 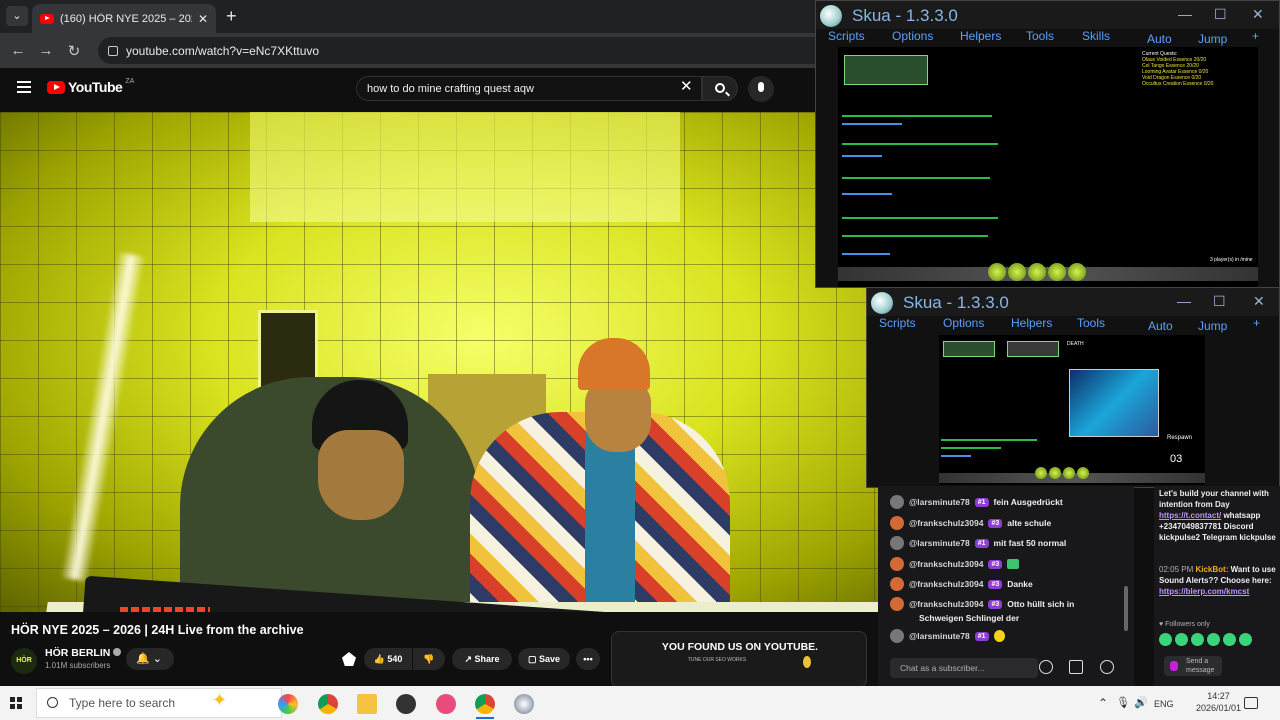 What do you see at coordinates (1251, 703) in the screenshot?
I see `notifications-icon` at bounding box center [1251, 703].